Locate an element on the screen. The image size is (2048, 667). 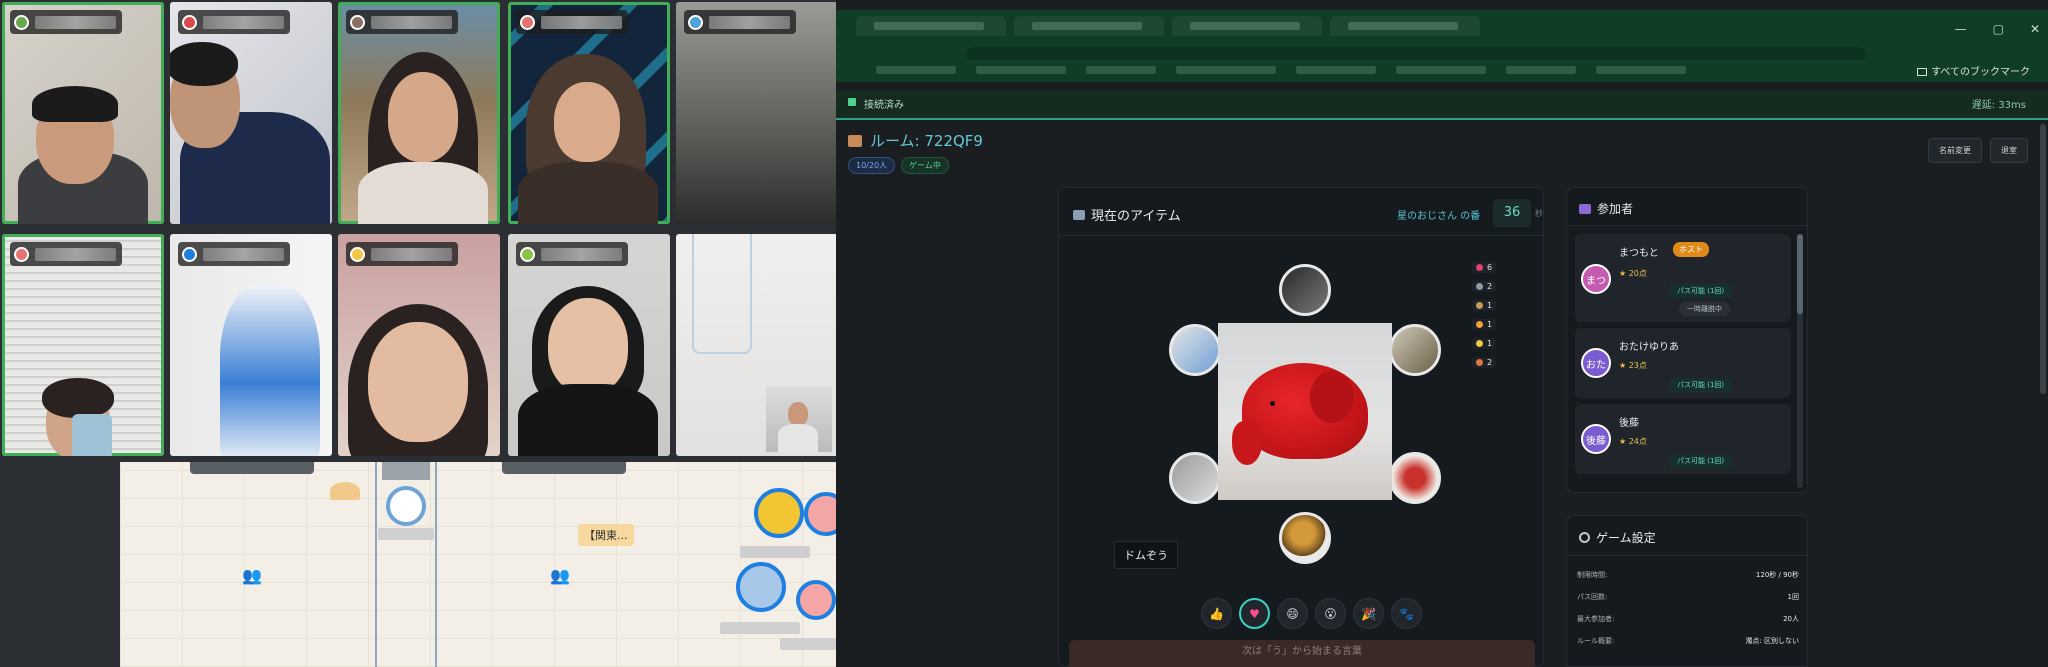
participant-points: ★ 23点 is located at coordinates (1633, 365).